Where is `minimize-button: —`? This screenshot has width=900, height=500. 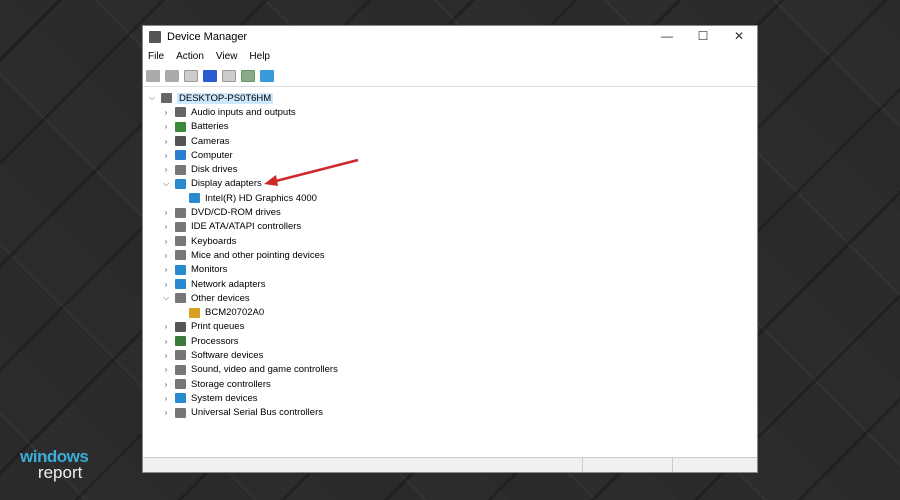
minimize-button: — is located at coordinates (667, 36).